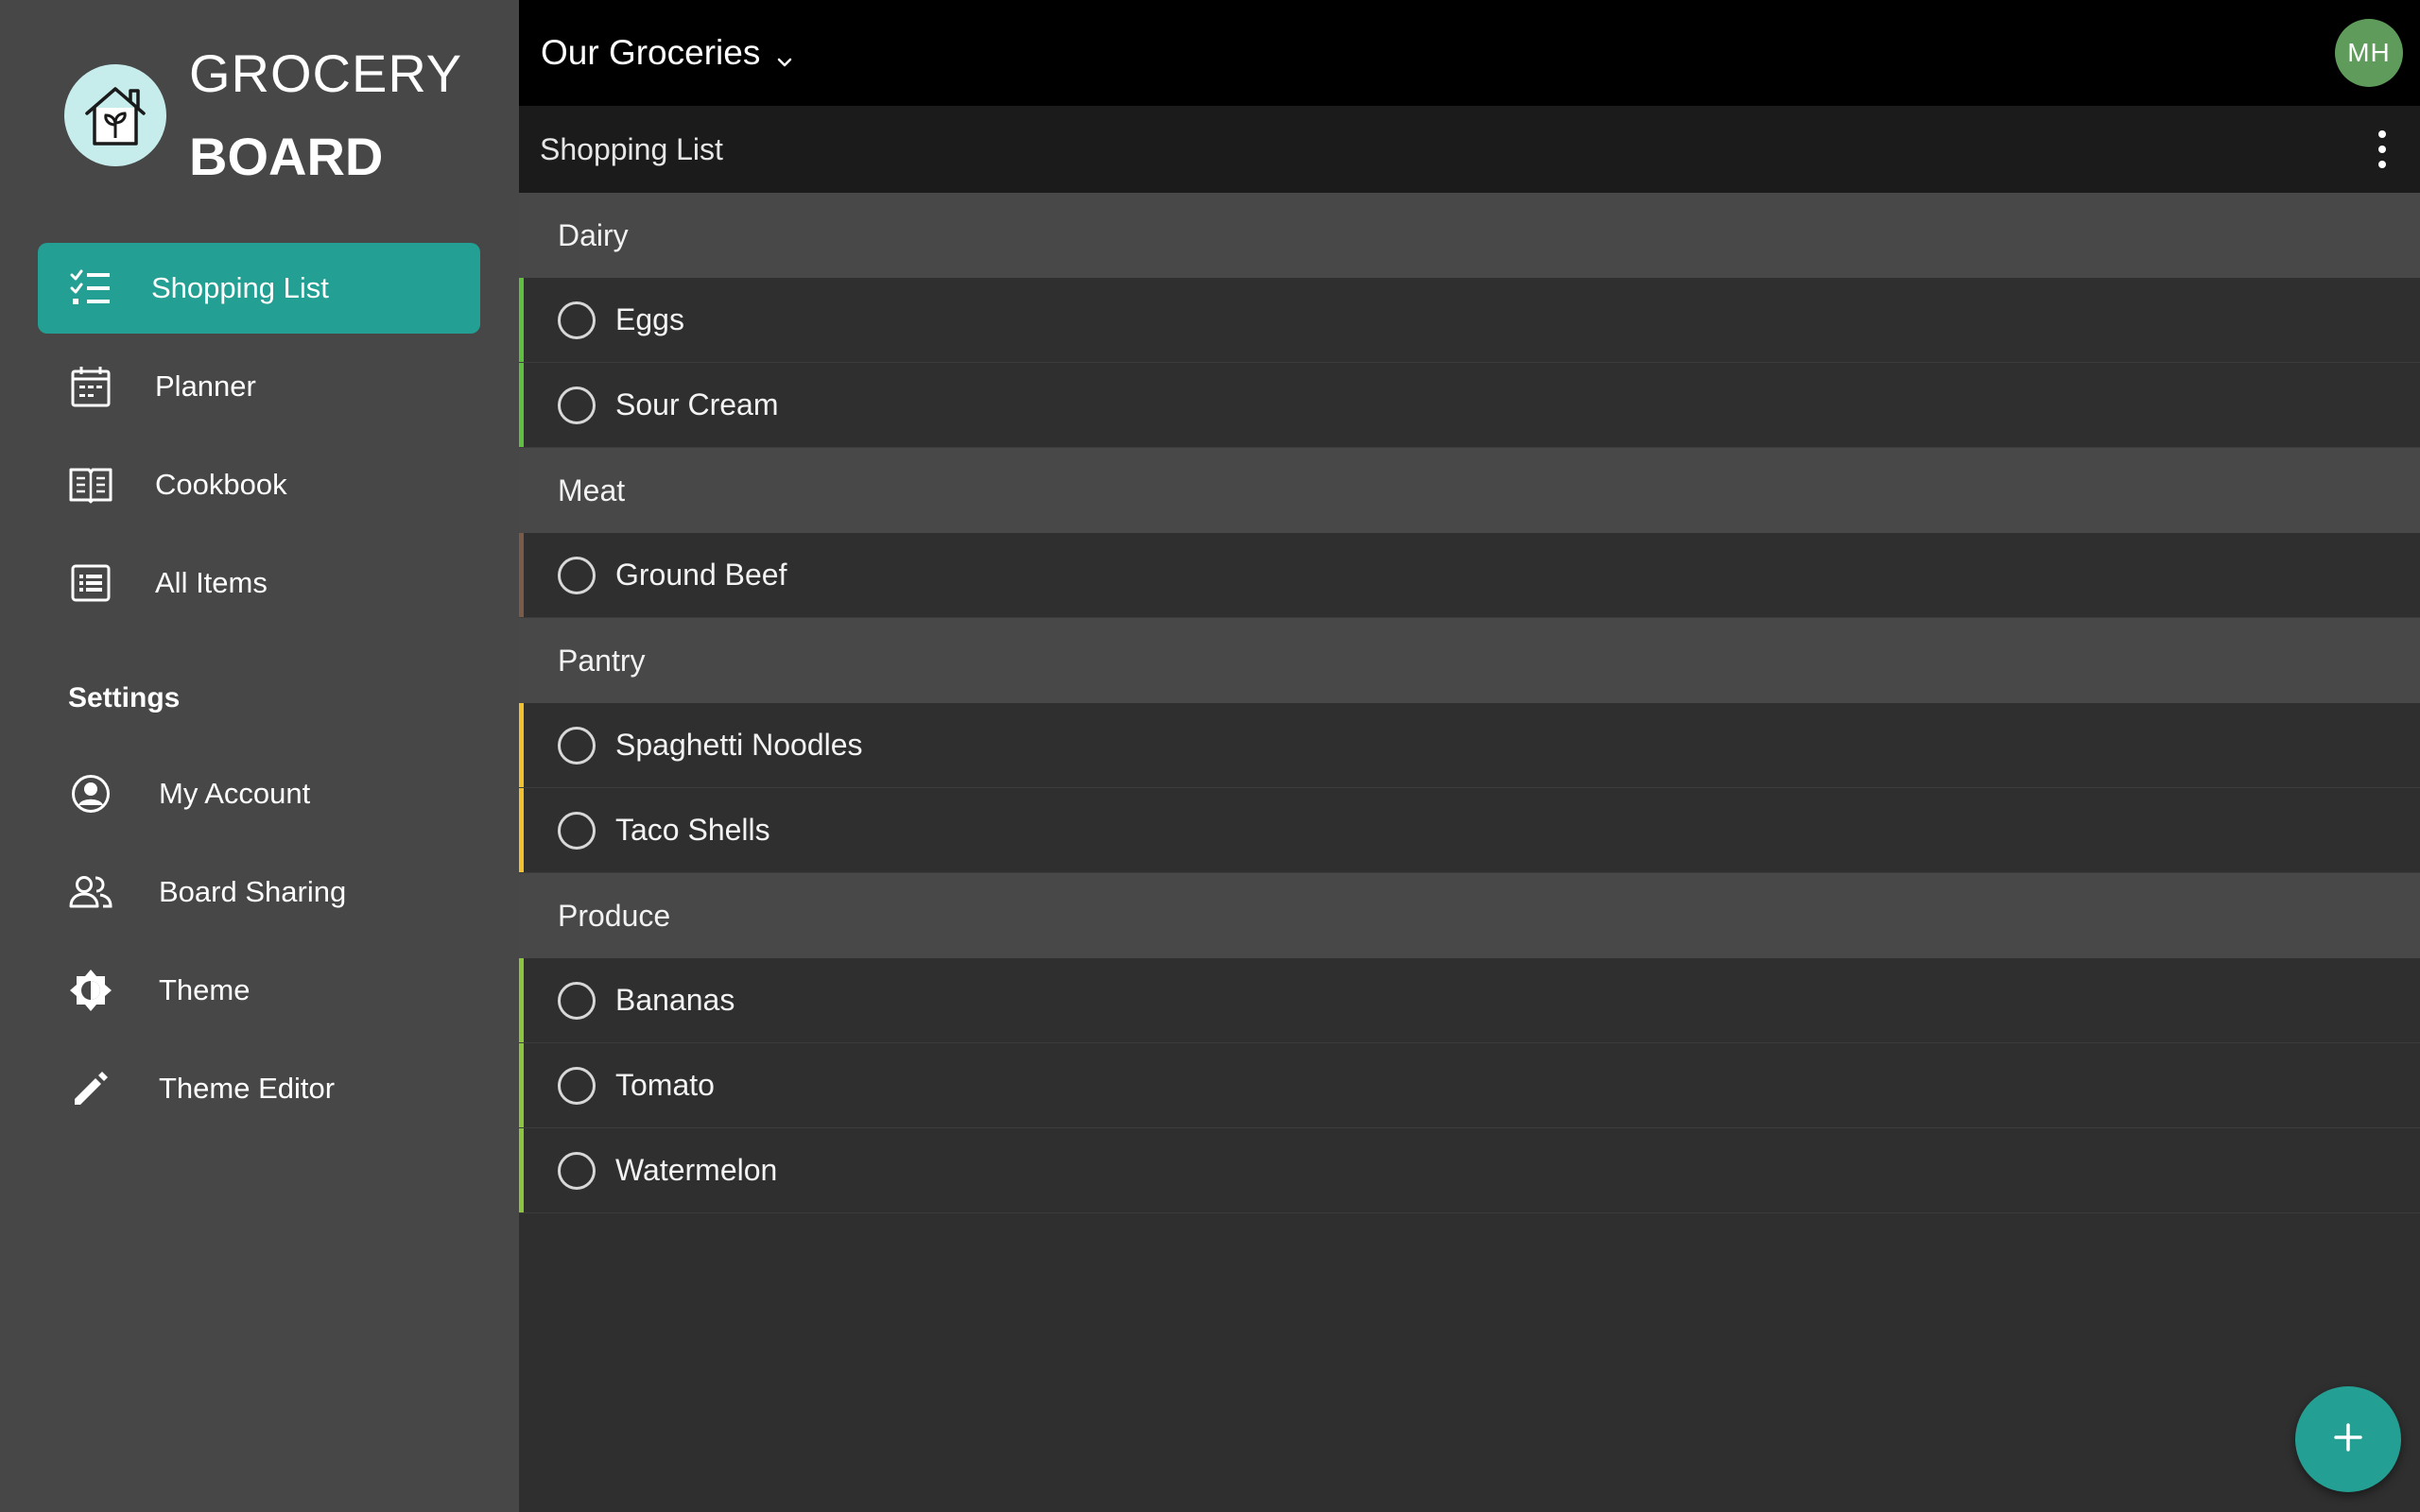  Describe the element at coordinates (1469, 745) in the screenshot. I see `list-item: Spaghetti Noodles` at that location.